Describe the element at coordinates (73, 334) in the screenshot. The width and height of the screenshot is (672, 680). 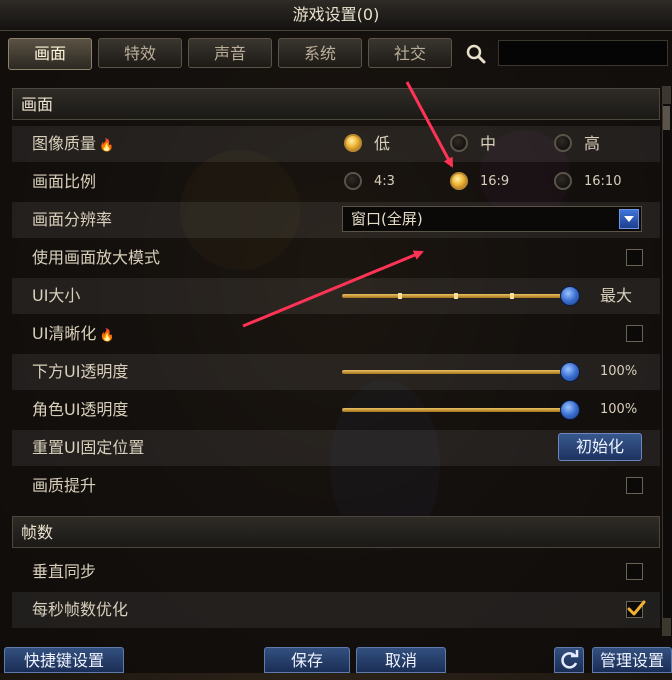
I see `ui-sharpness-label: UI清晰化 🔥` at that location.